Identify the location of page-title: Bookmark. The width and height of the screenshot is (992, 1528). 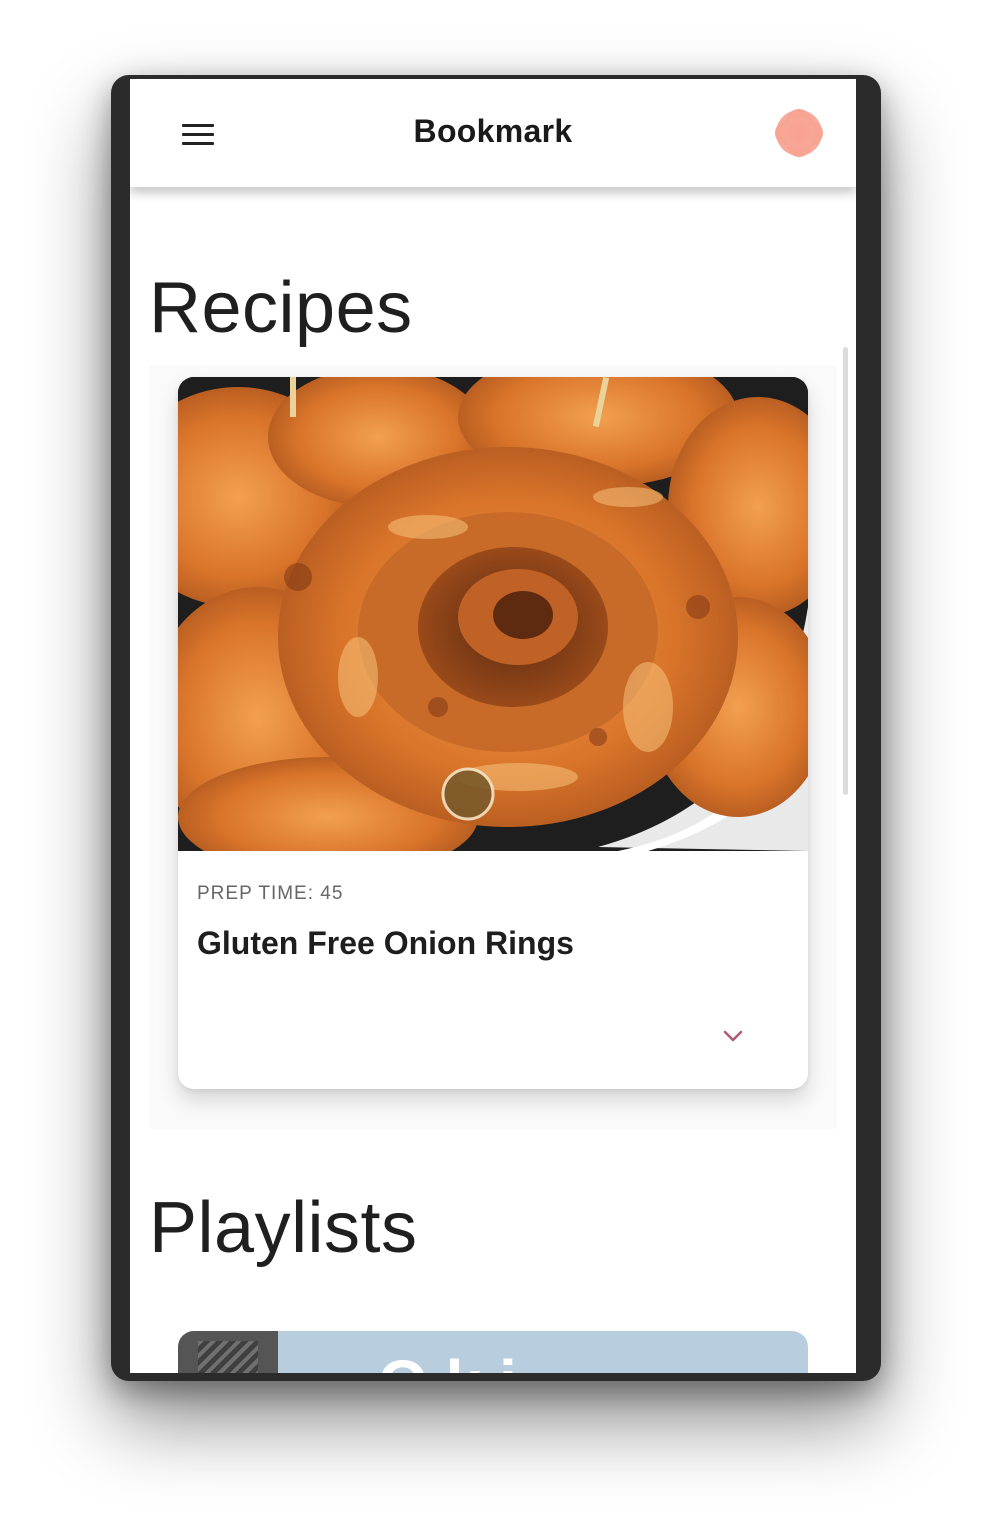
(493, 131).